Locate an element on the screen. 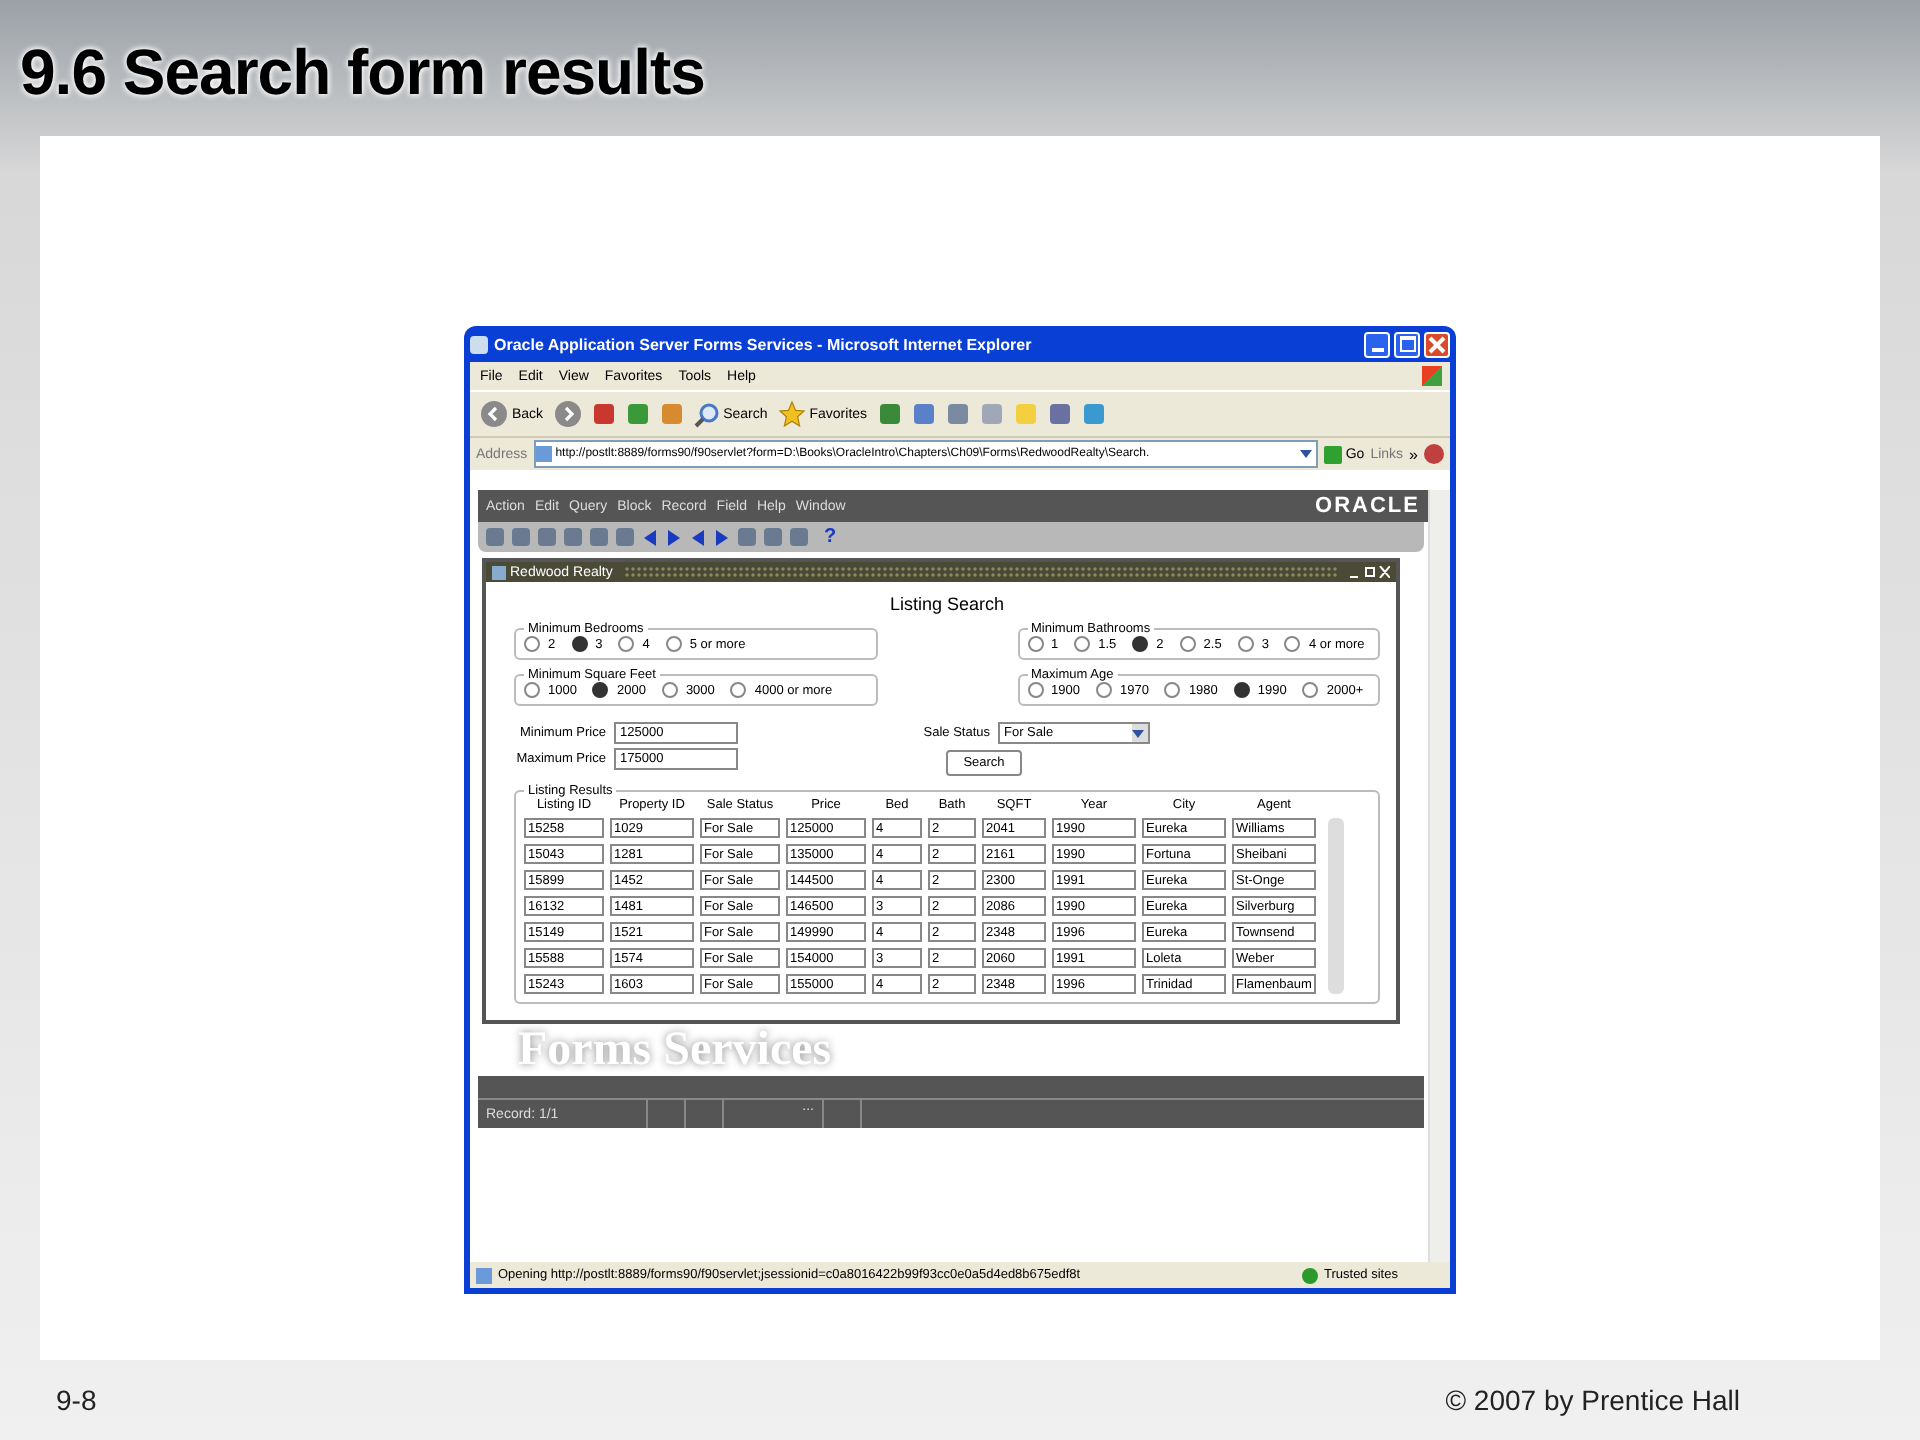  slide-number: 9-8 is located at coordinates (76, 1400).